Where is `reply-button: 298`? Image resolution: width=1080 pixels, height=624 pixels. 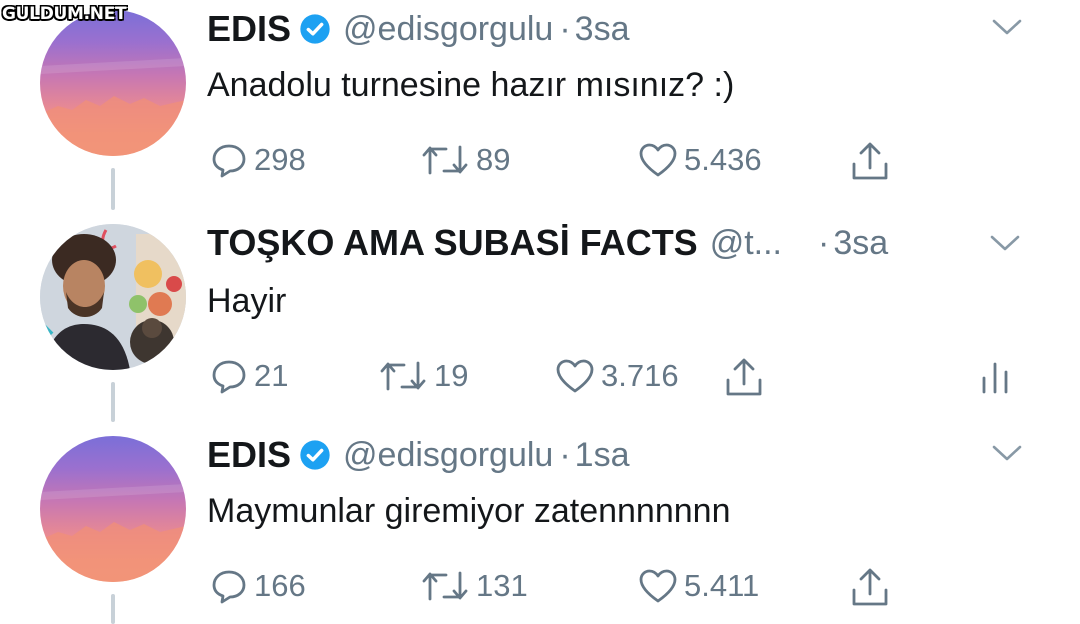
reply-button: 298 is located at coordinates (258, 160).